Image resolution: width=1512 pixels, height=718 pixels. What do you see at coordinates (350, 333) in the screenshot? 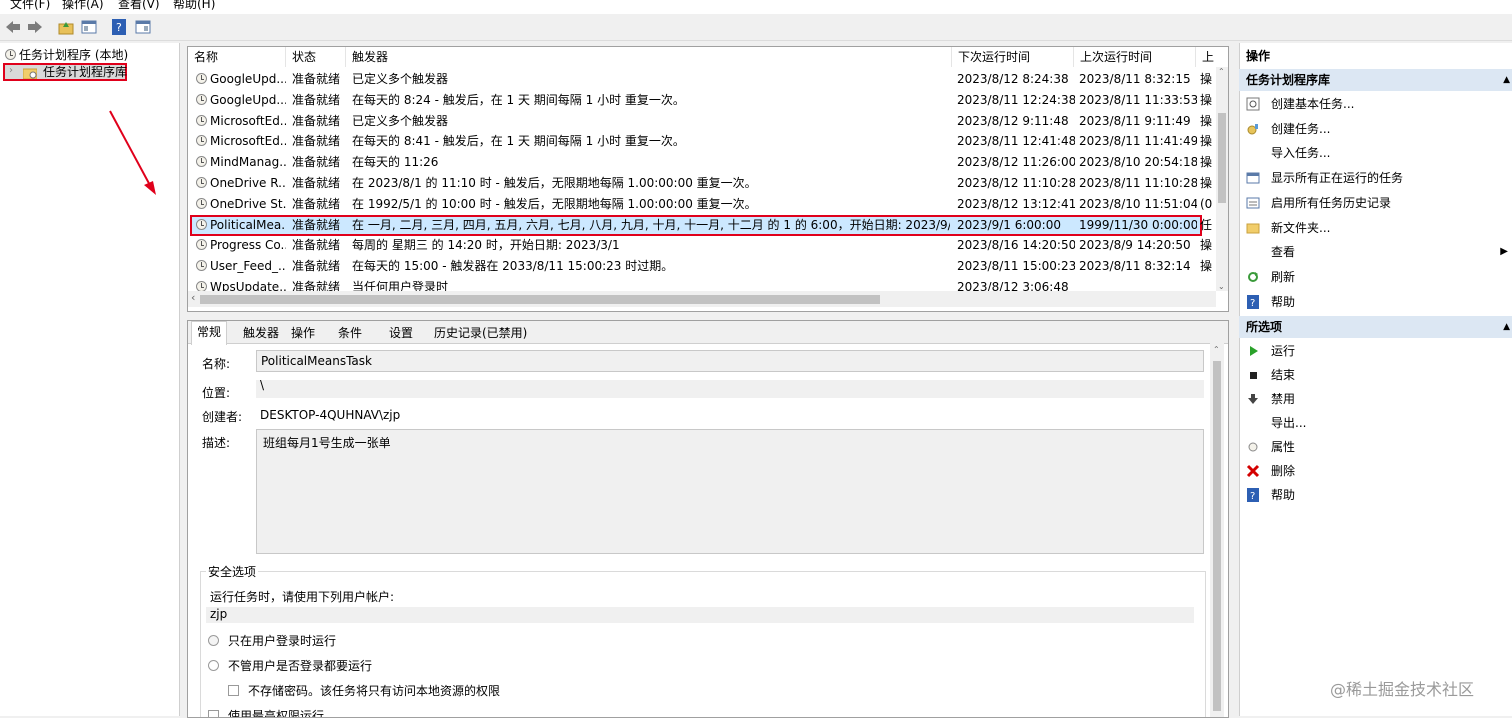
I see `tab-conditions: 条件` at bounding box center [350, 333].